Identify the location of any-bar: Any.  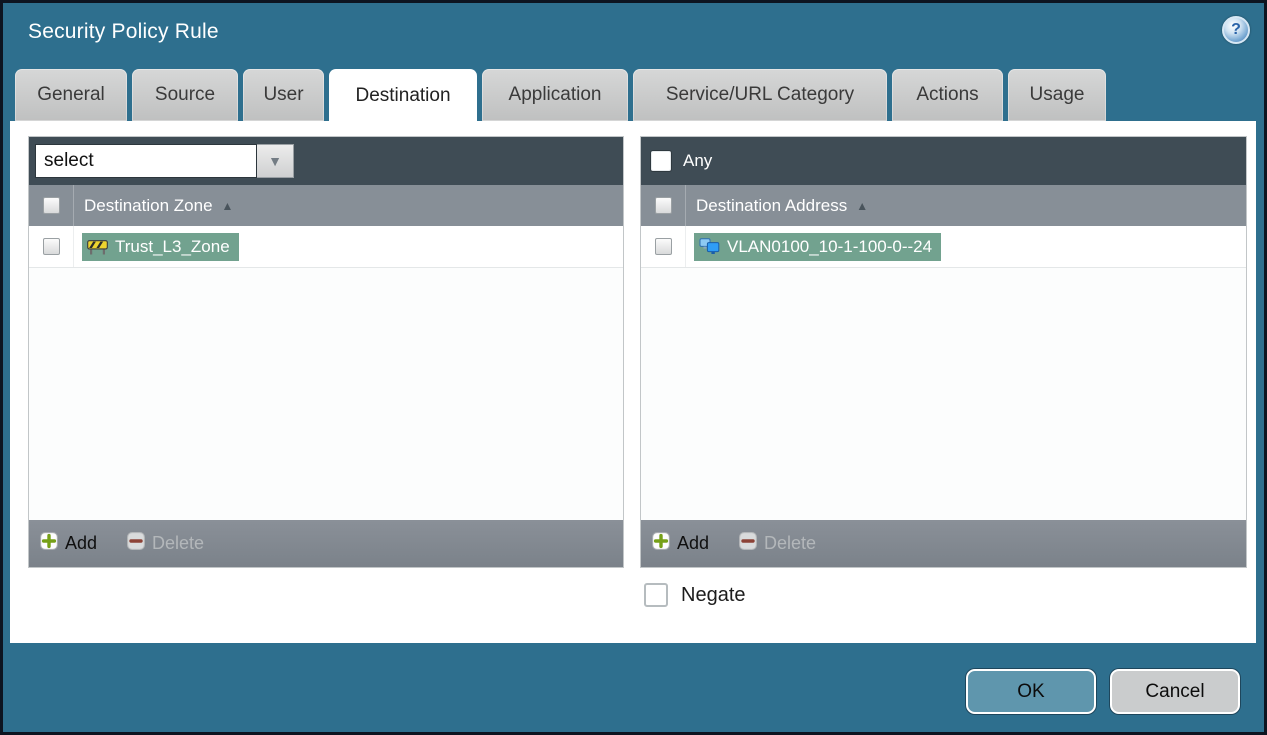
(943, 161).